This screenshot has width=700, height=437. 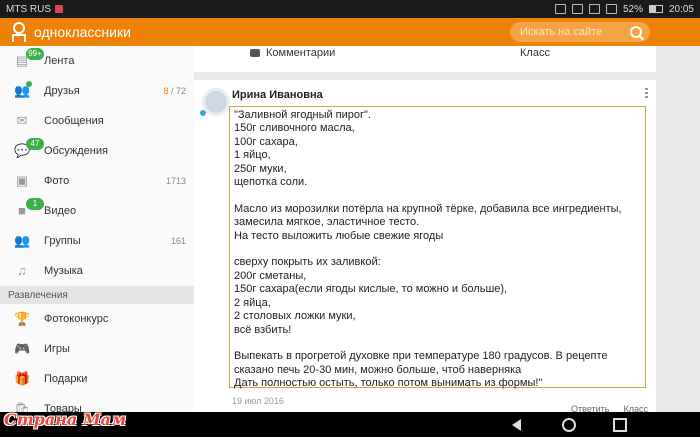 I want to click on trophy-icon: 🏆, so click(x=22, y=318).